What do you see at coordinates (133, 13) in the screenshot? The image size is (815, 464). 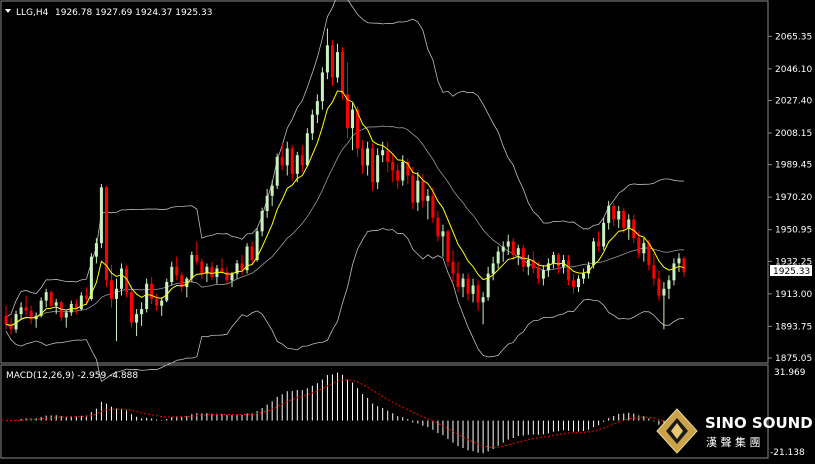 I see `ohlc-values: 1926.78 1927.69 1924.37 1925.33` at bounding box center [133, 13].